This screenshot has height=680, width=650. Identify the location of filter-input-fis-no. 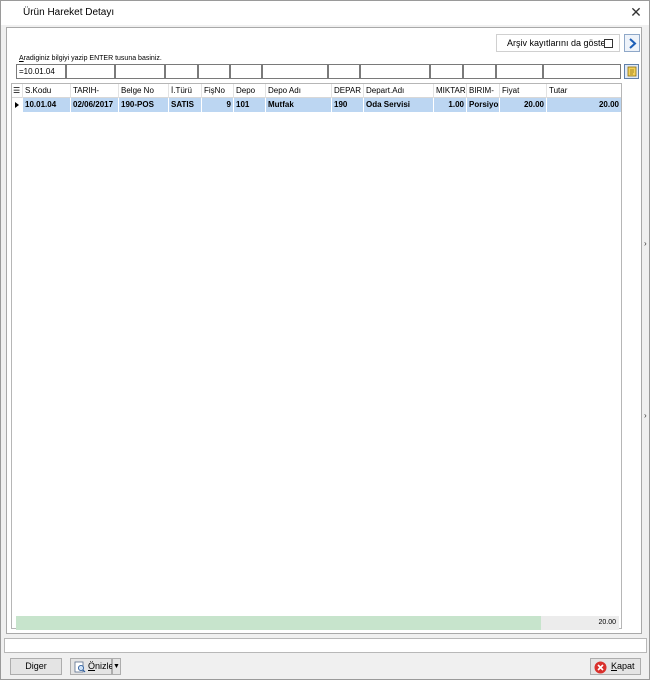
(214, 71).